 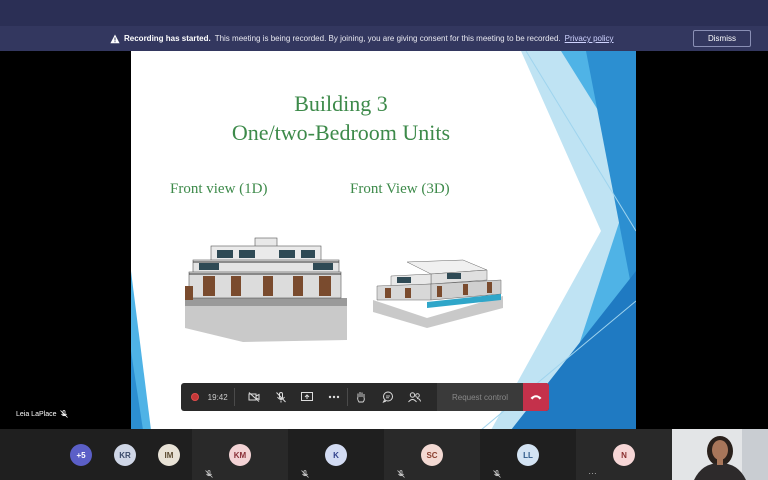 I want to click on front-view-1d-label: Front view (1D), so click(x=219, y=189).